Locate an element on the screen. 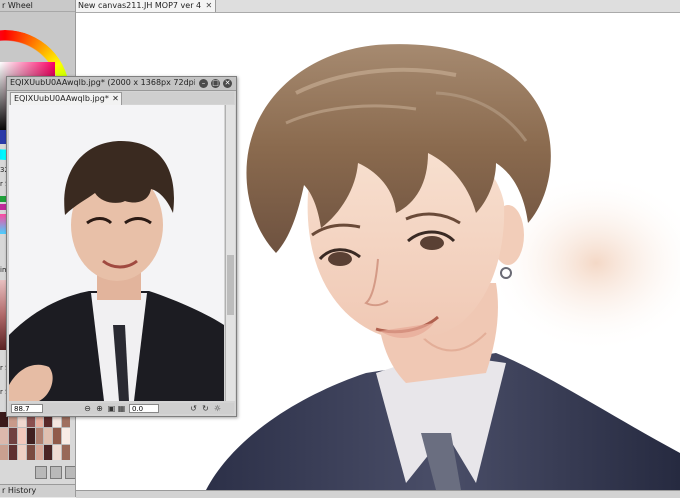  rotate-right-icon: ↻ is located at coordinates (205, 408).